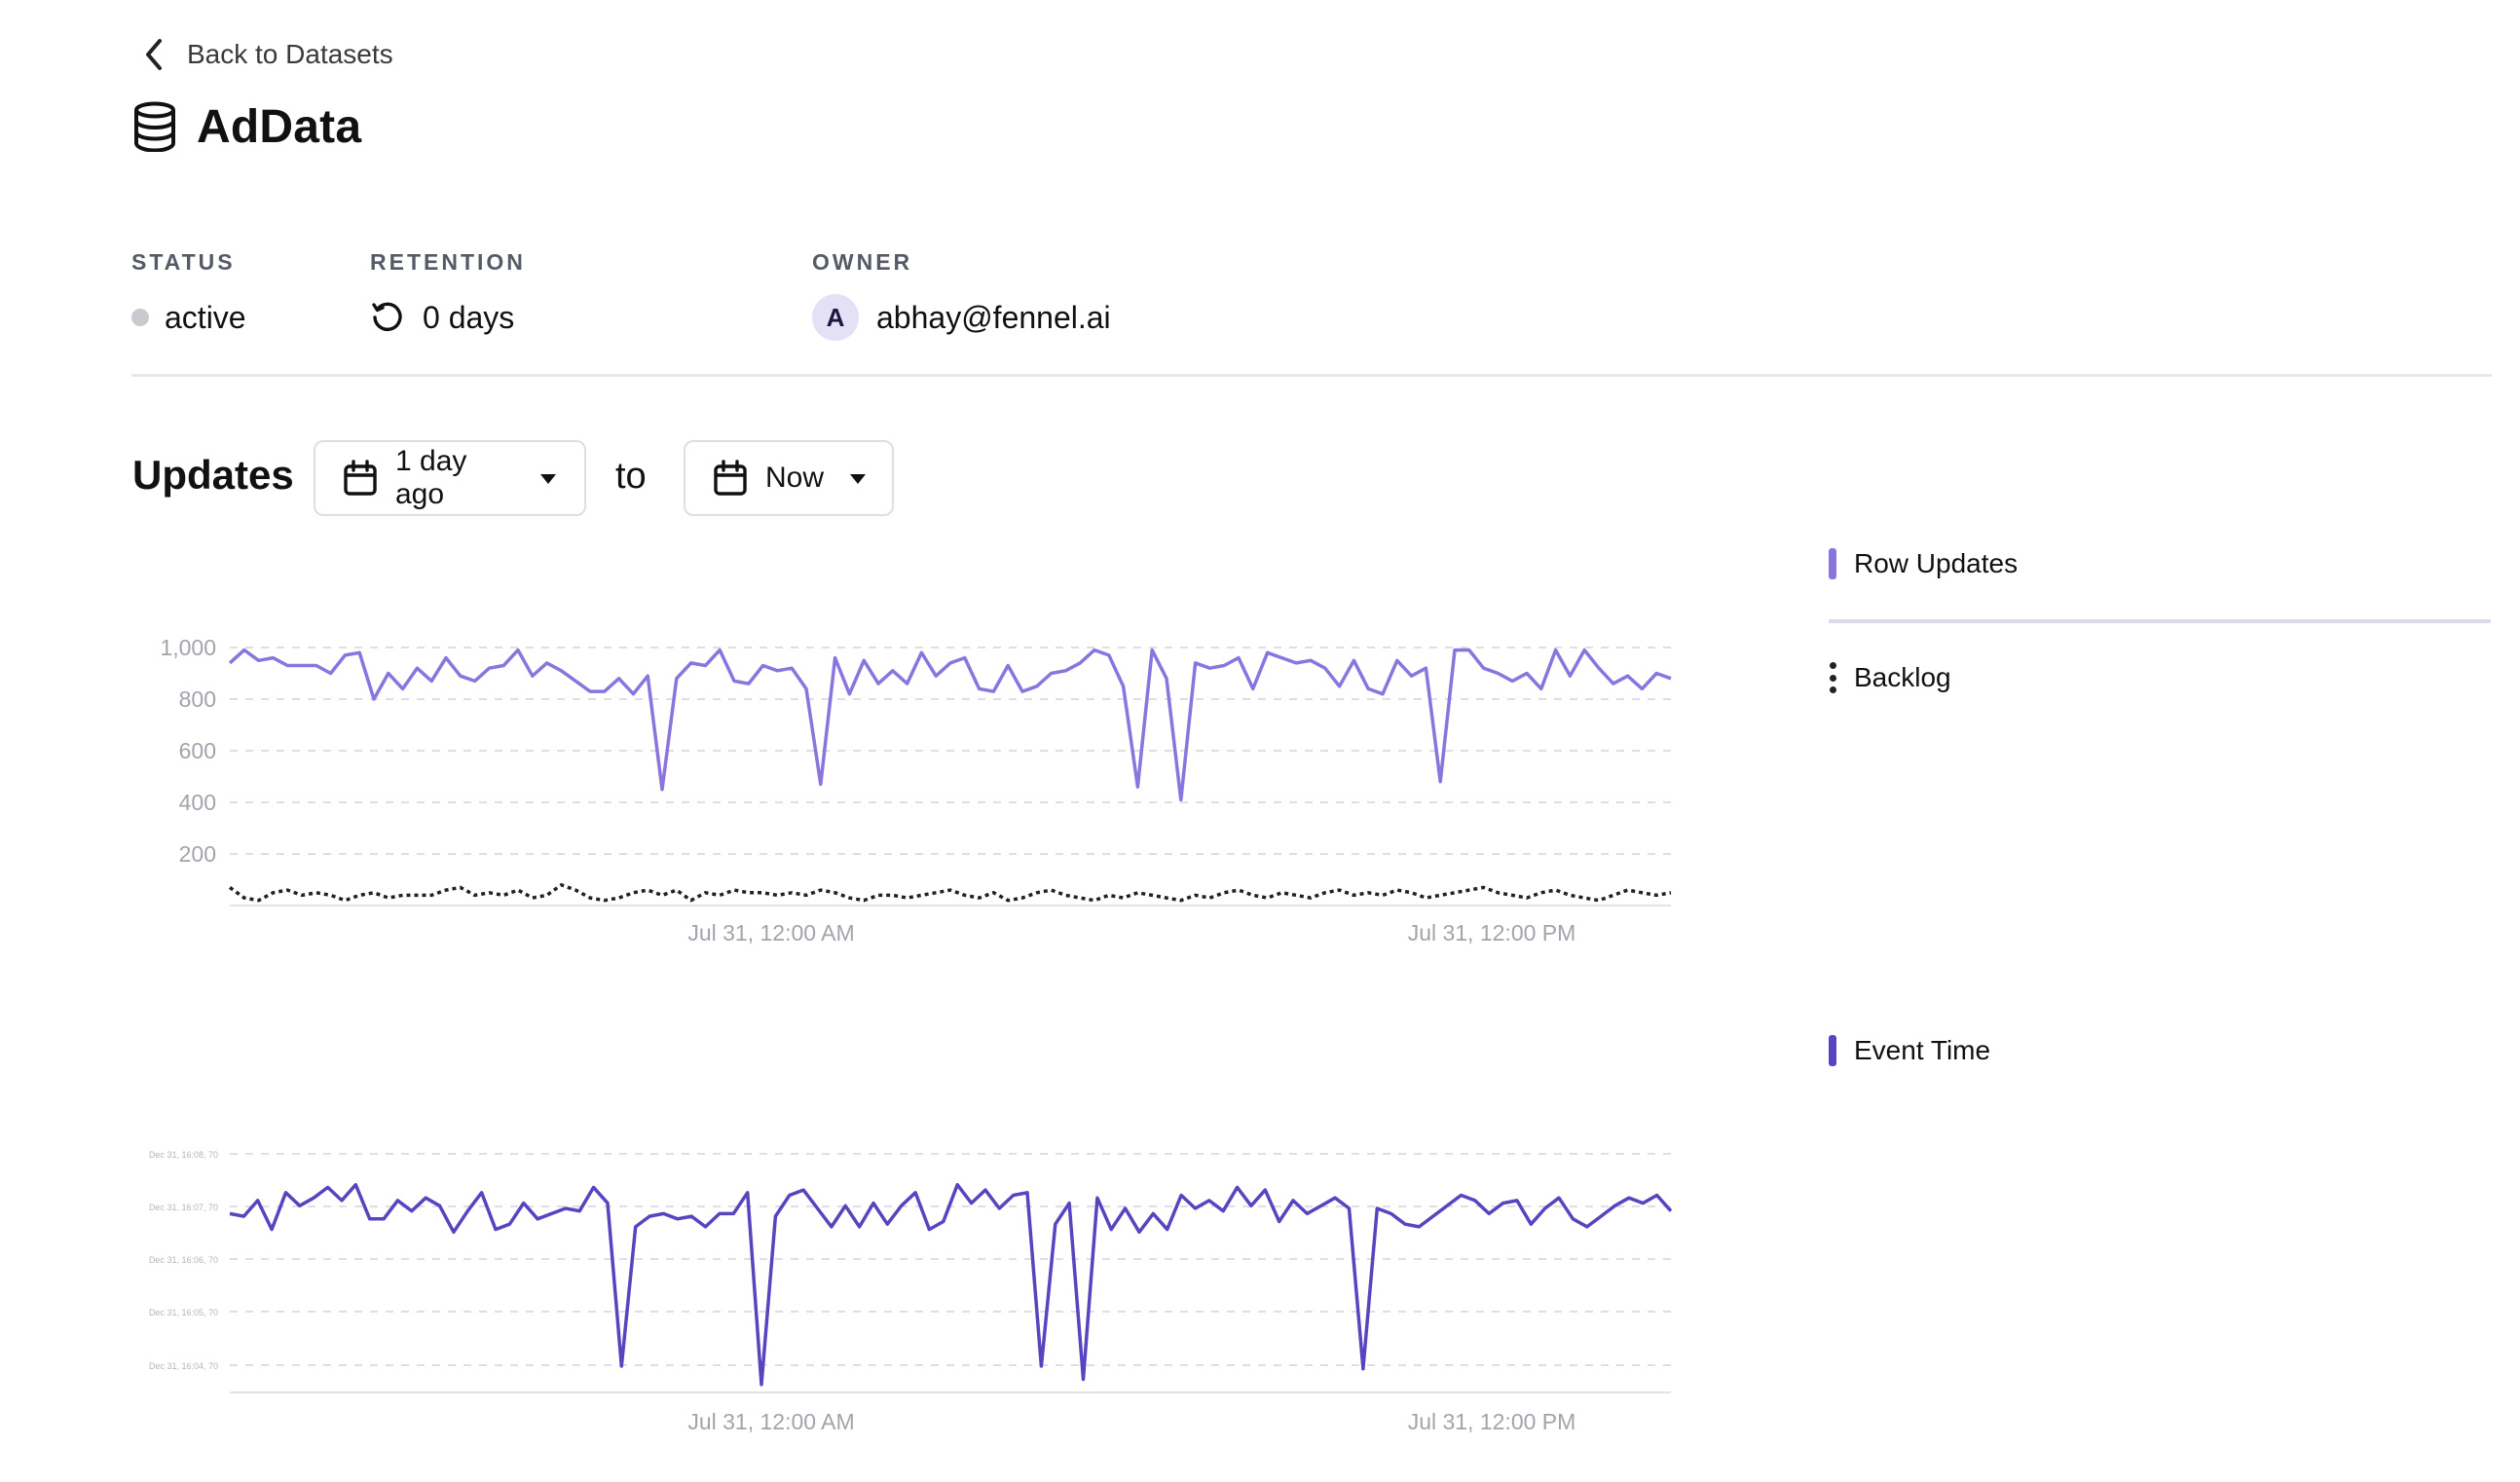 Image resolution: width=2520 pixels, height=1482 pixels. I want to click on row-updates-line, so click(950, 725).